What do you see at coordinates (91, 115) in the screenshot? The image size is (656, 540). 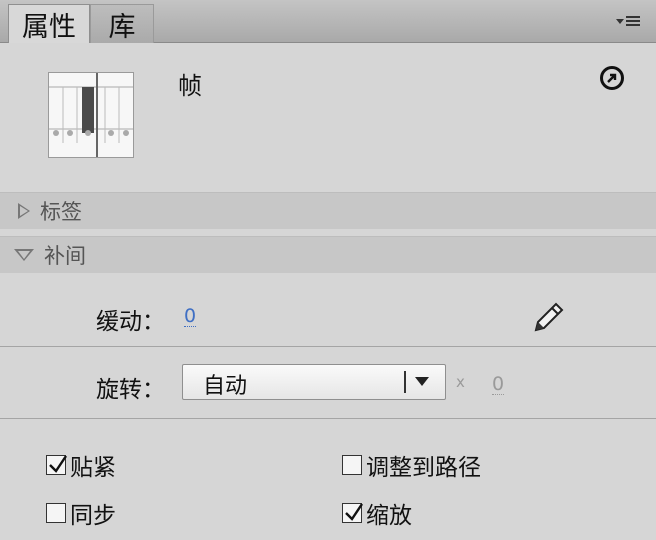 I see `frame-thumbnail-icon` at bounding box center [91, 115].